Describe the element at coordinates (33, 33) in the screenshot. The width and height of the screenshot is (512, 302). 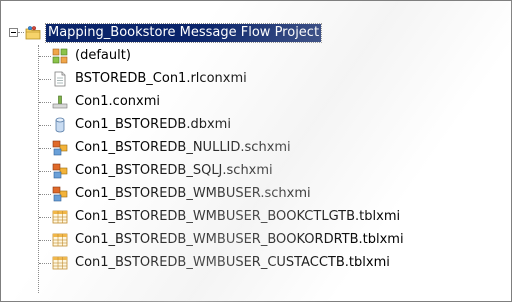
I see `project-folder-icon` at that location.